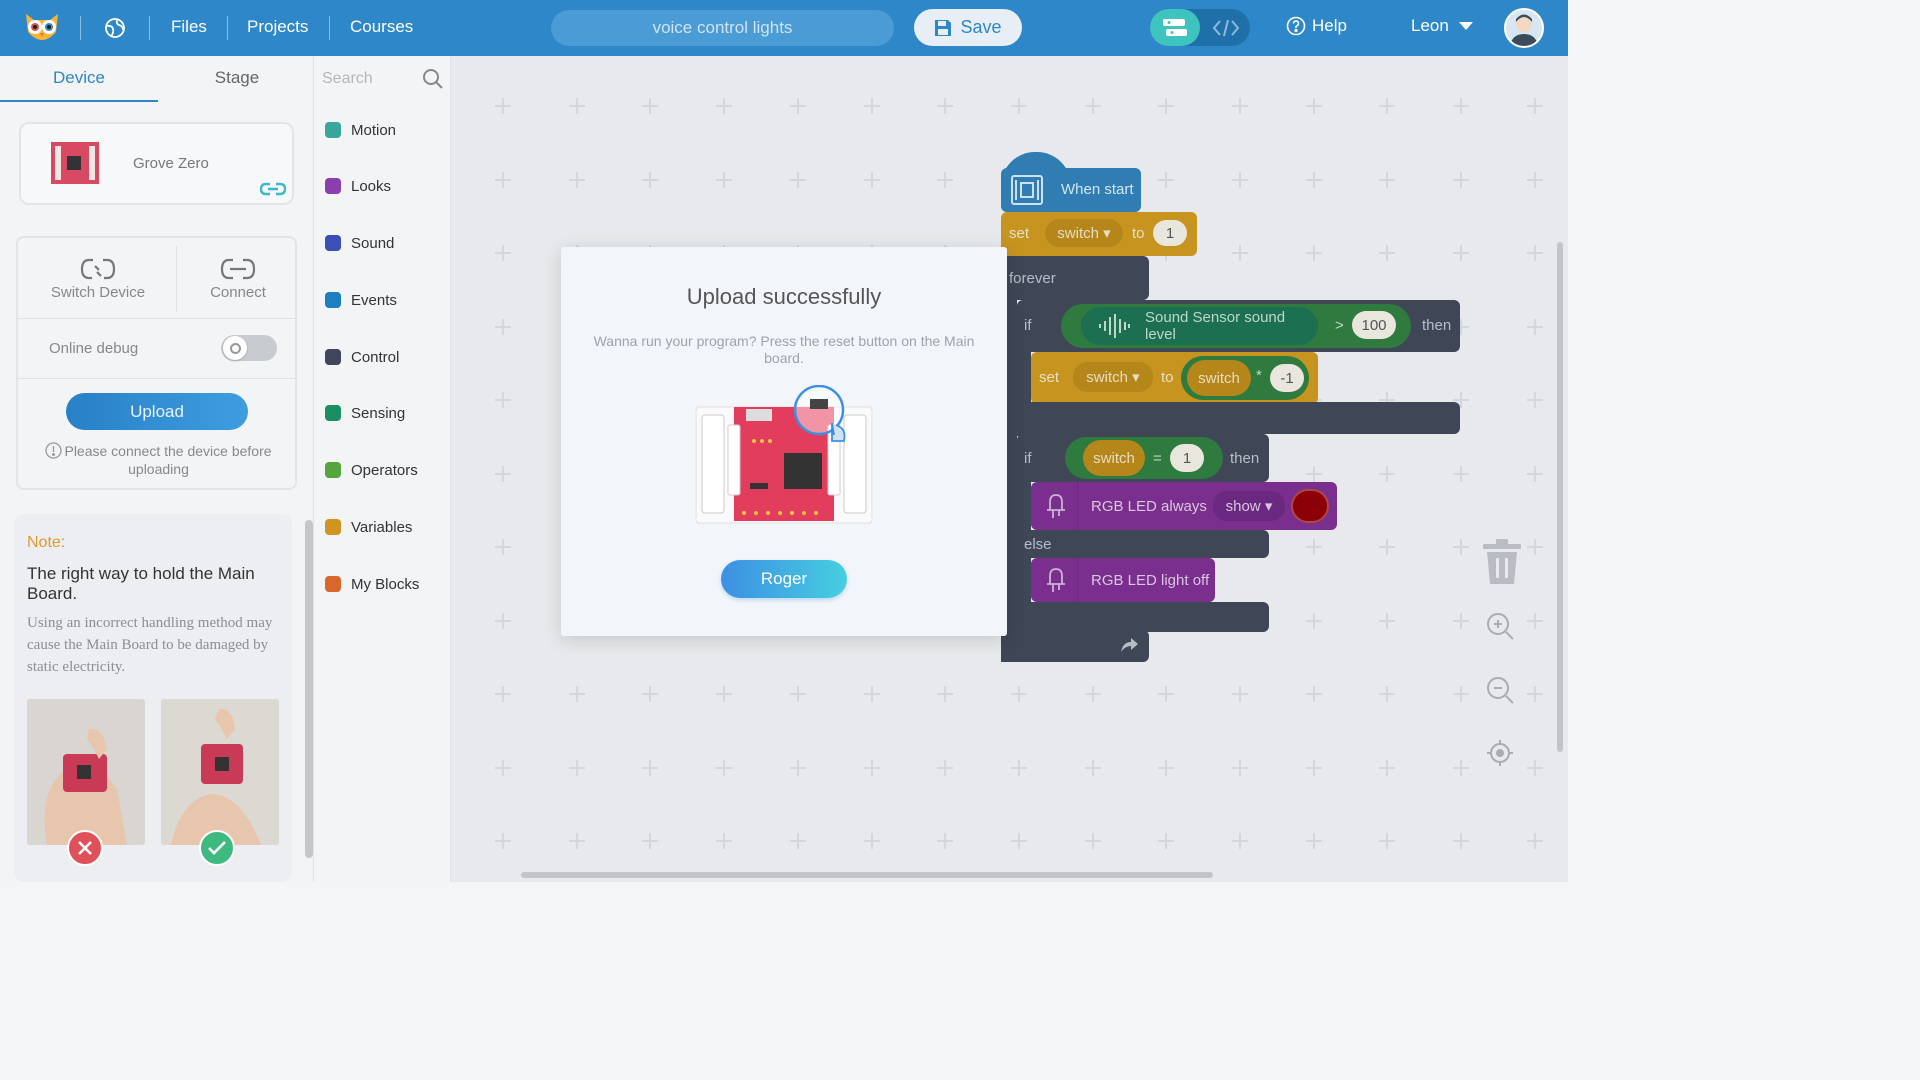 The width and height of the screenshot is (1920, 1080). I want to click on if-else-foot, so click(1143, 617).